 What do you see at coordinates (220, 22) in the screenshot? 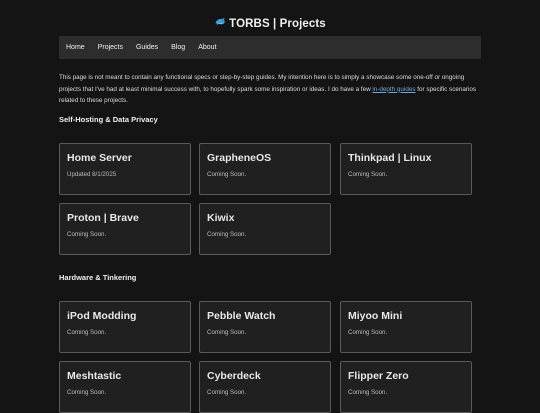
I see `dolphin-icon` at bounding box center [220, 22].